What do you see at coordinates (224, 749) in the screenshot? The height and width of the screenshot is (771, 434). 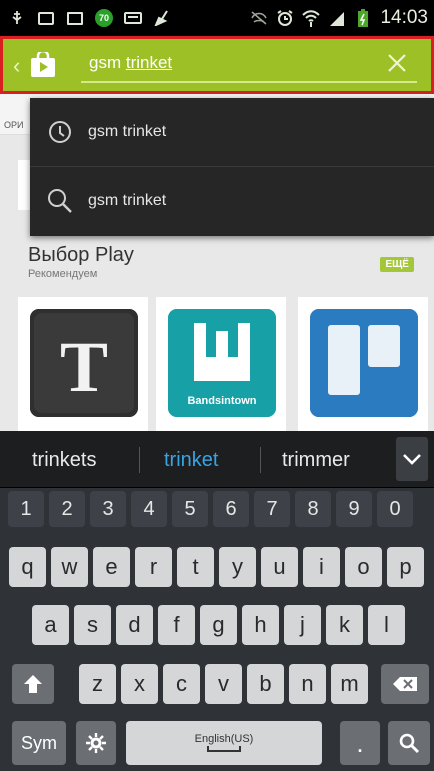 I see `space-bar-icon` at bounding box center [224, 749].